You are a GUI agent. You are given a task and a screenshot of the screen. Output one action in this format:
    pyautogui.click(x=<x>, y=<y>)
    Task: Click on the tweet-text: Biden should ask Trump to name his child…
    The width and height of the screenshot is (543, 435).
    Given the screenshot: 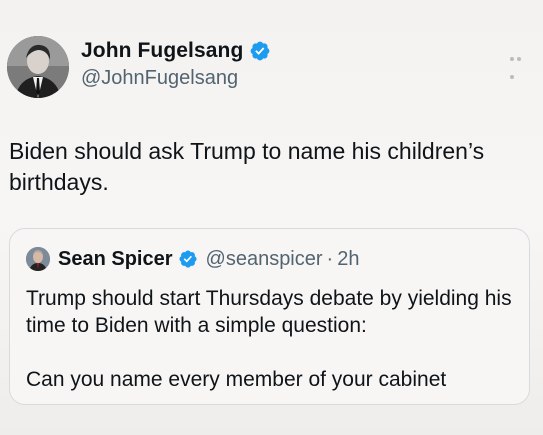 What is the action you would take?
    pyautogui.click(x=247, y=166)
    